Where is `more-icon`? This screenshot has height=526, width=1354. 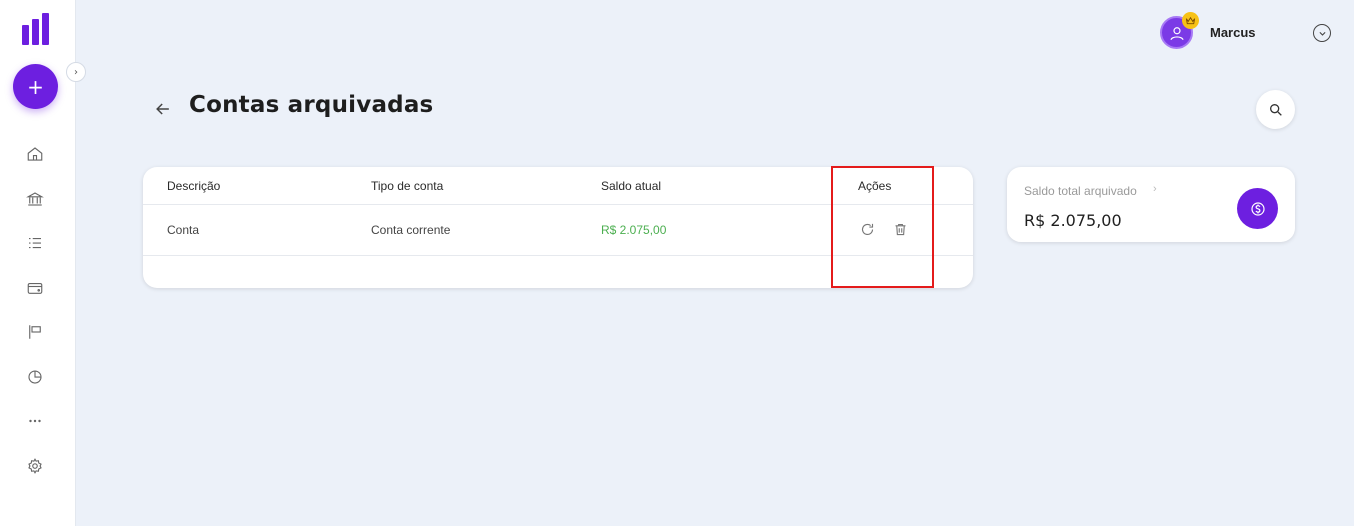
more-icon is located at coordinates (35, 421).